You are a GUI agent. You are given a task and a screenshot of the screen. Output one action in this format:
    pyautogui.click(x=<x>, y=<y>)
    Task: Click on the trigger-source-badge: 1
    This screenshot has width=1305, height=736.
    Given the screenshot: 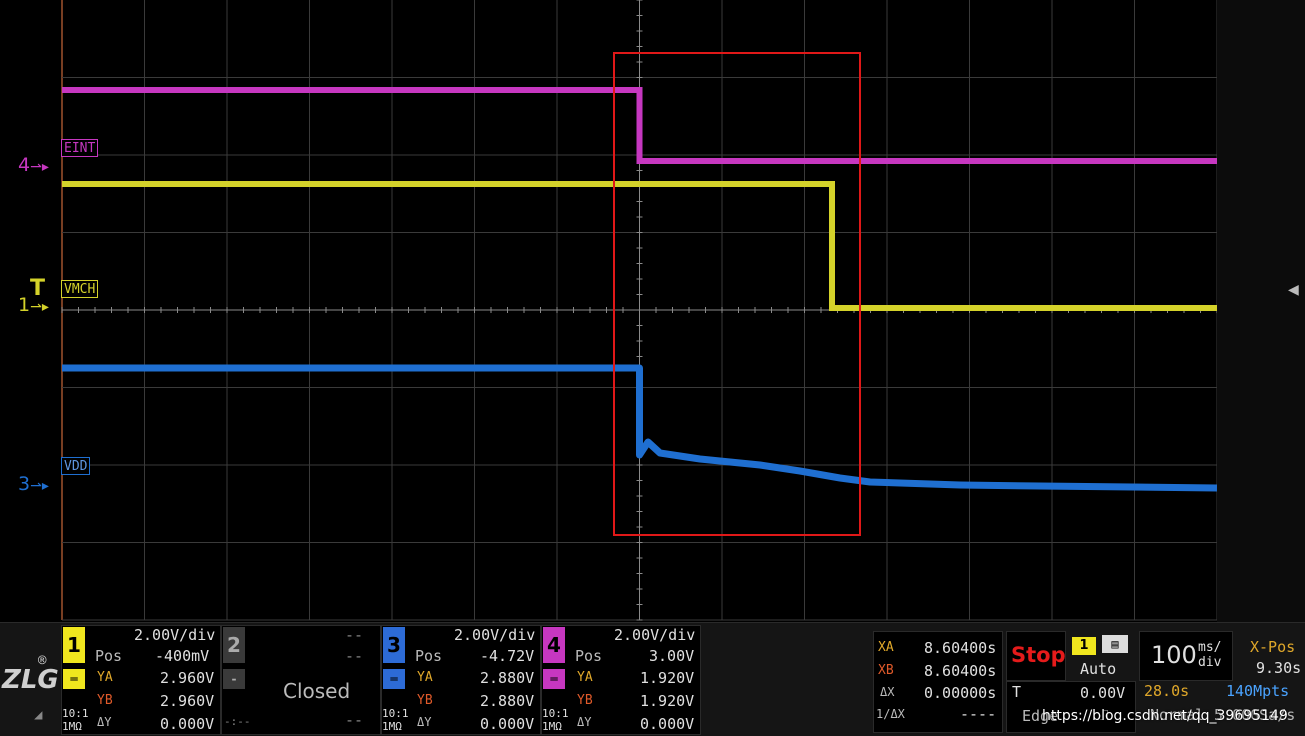 What is the action you would take?
    pyautogui.click(x=1084, y=646)
    